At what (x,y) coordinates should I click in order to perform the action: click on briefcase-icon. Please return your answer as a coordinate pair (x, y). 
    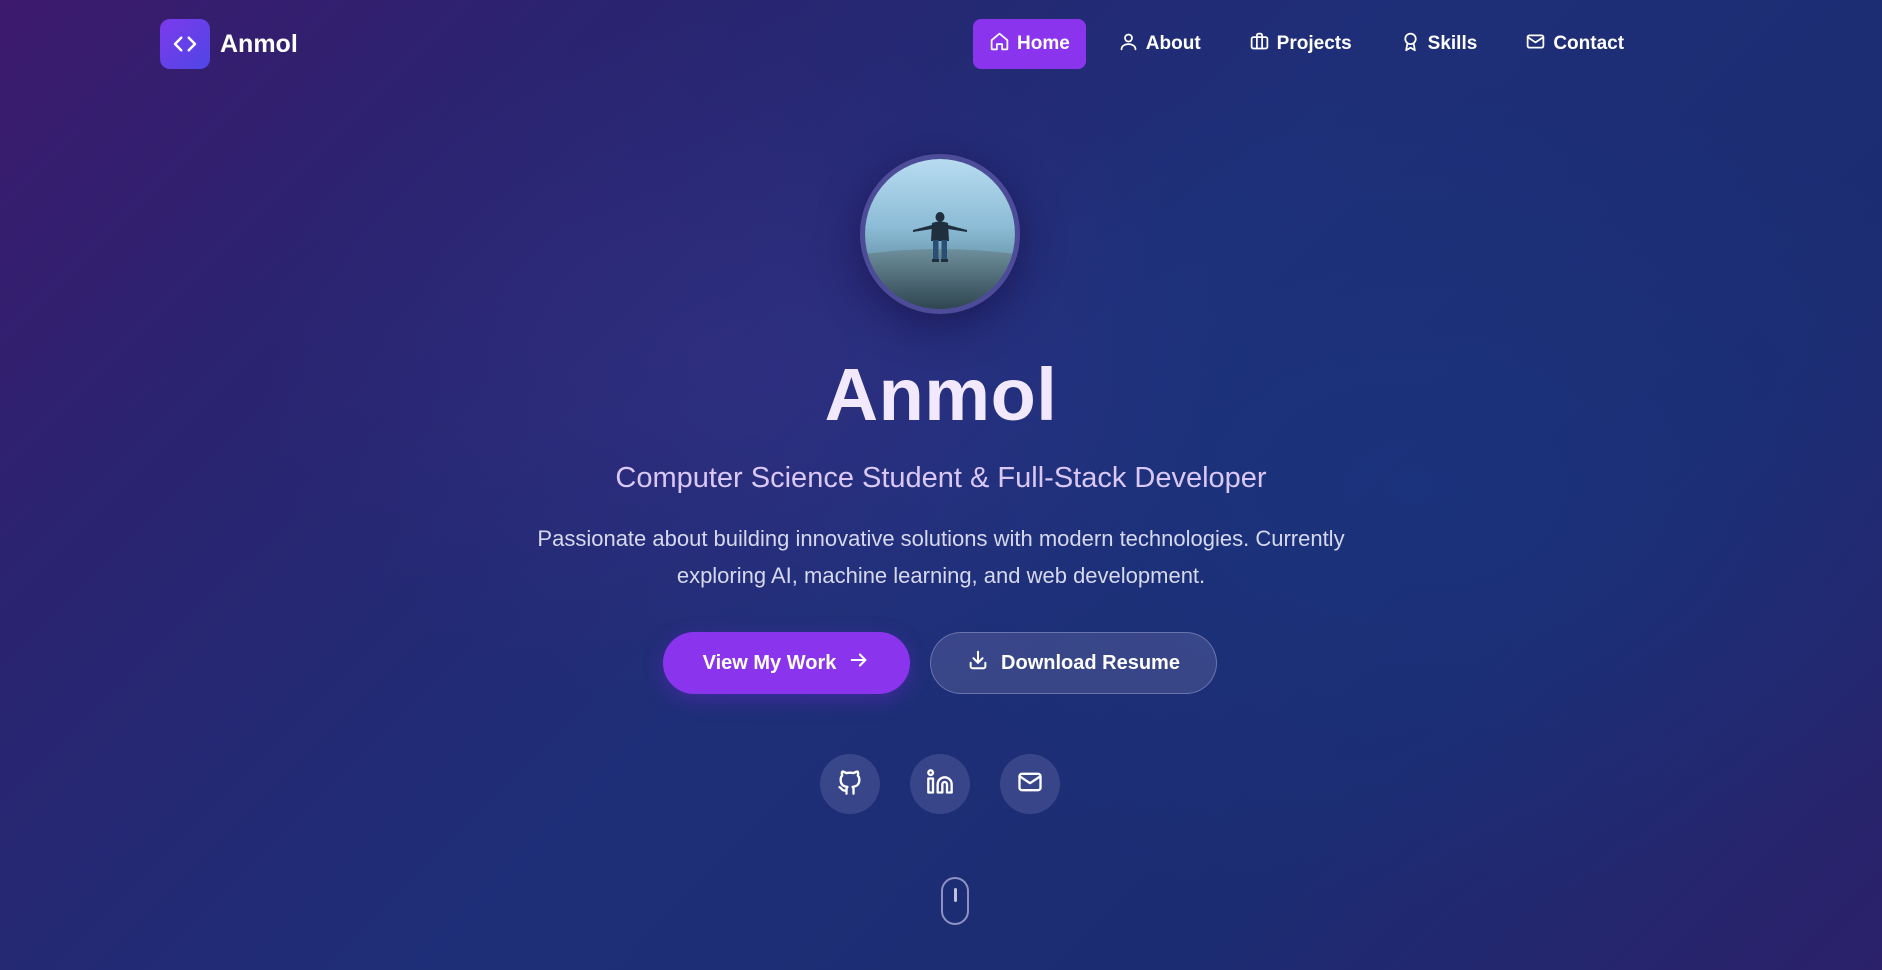
    Looking at the image, I should click on (1259, 44).